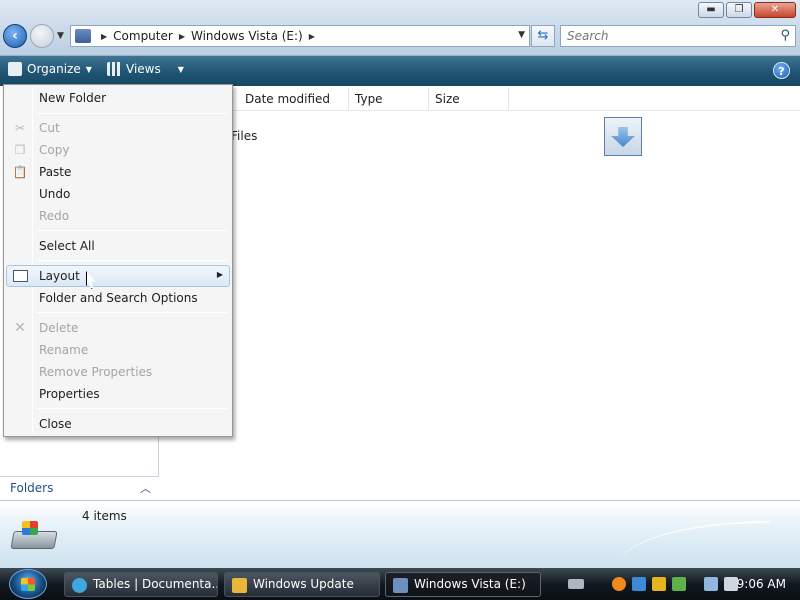  What do you see at coordinates (389, 99) in the screenshot?
I see `column-header-type: Type` at bounding box center [389, 99].